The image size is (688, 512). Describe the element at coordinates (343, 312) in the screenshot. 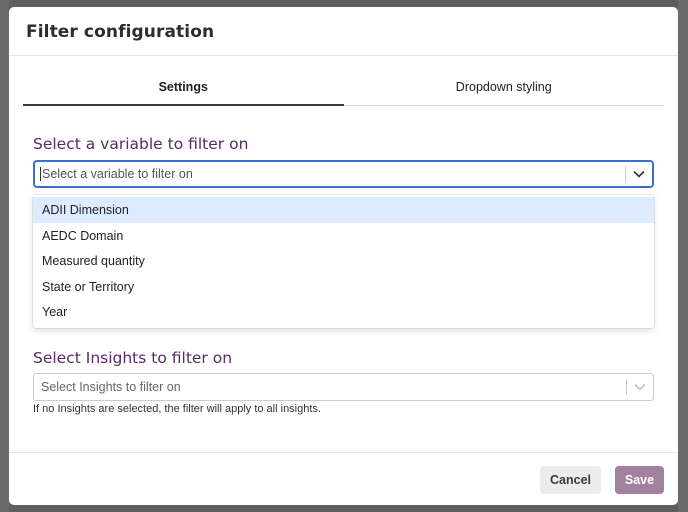

I see `option-year: Year` at that location.